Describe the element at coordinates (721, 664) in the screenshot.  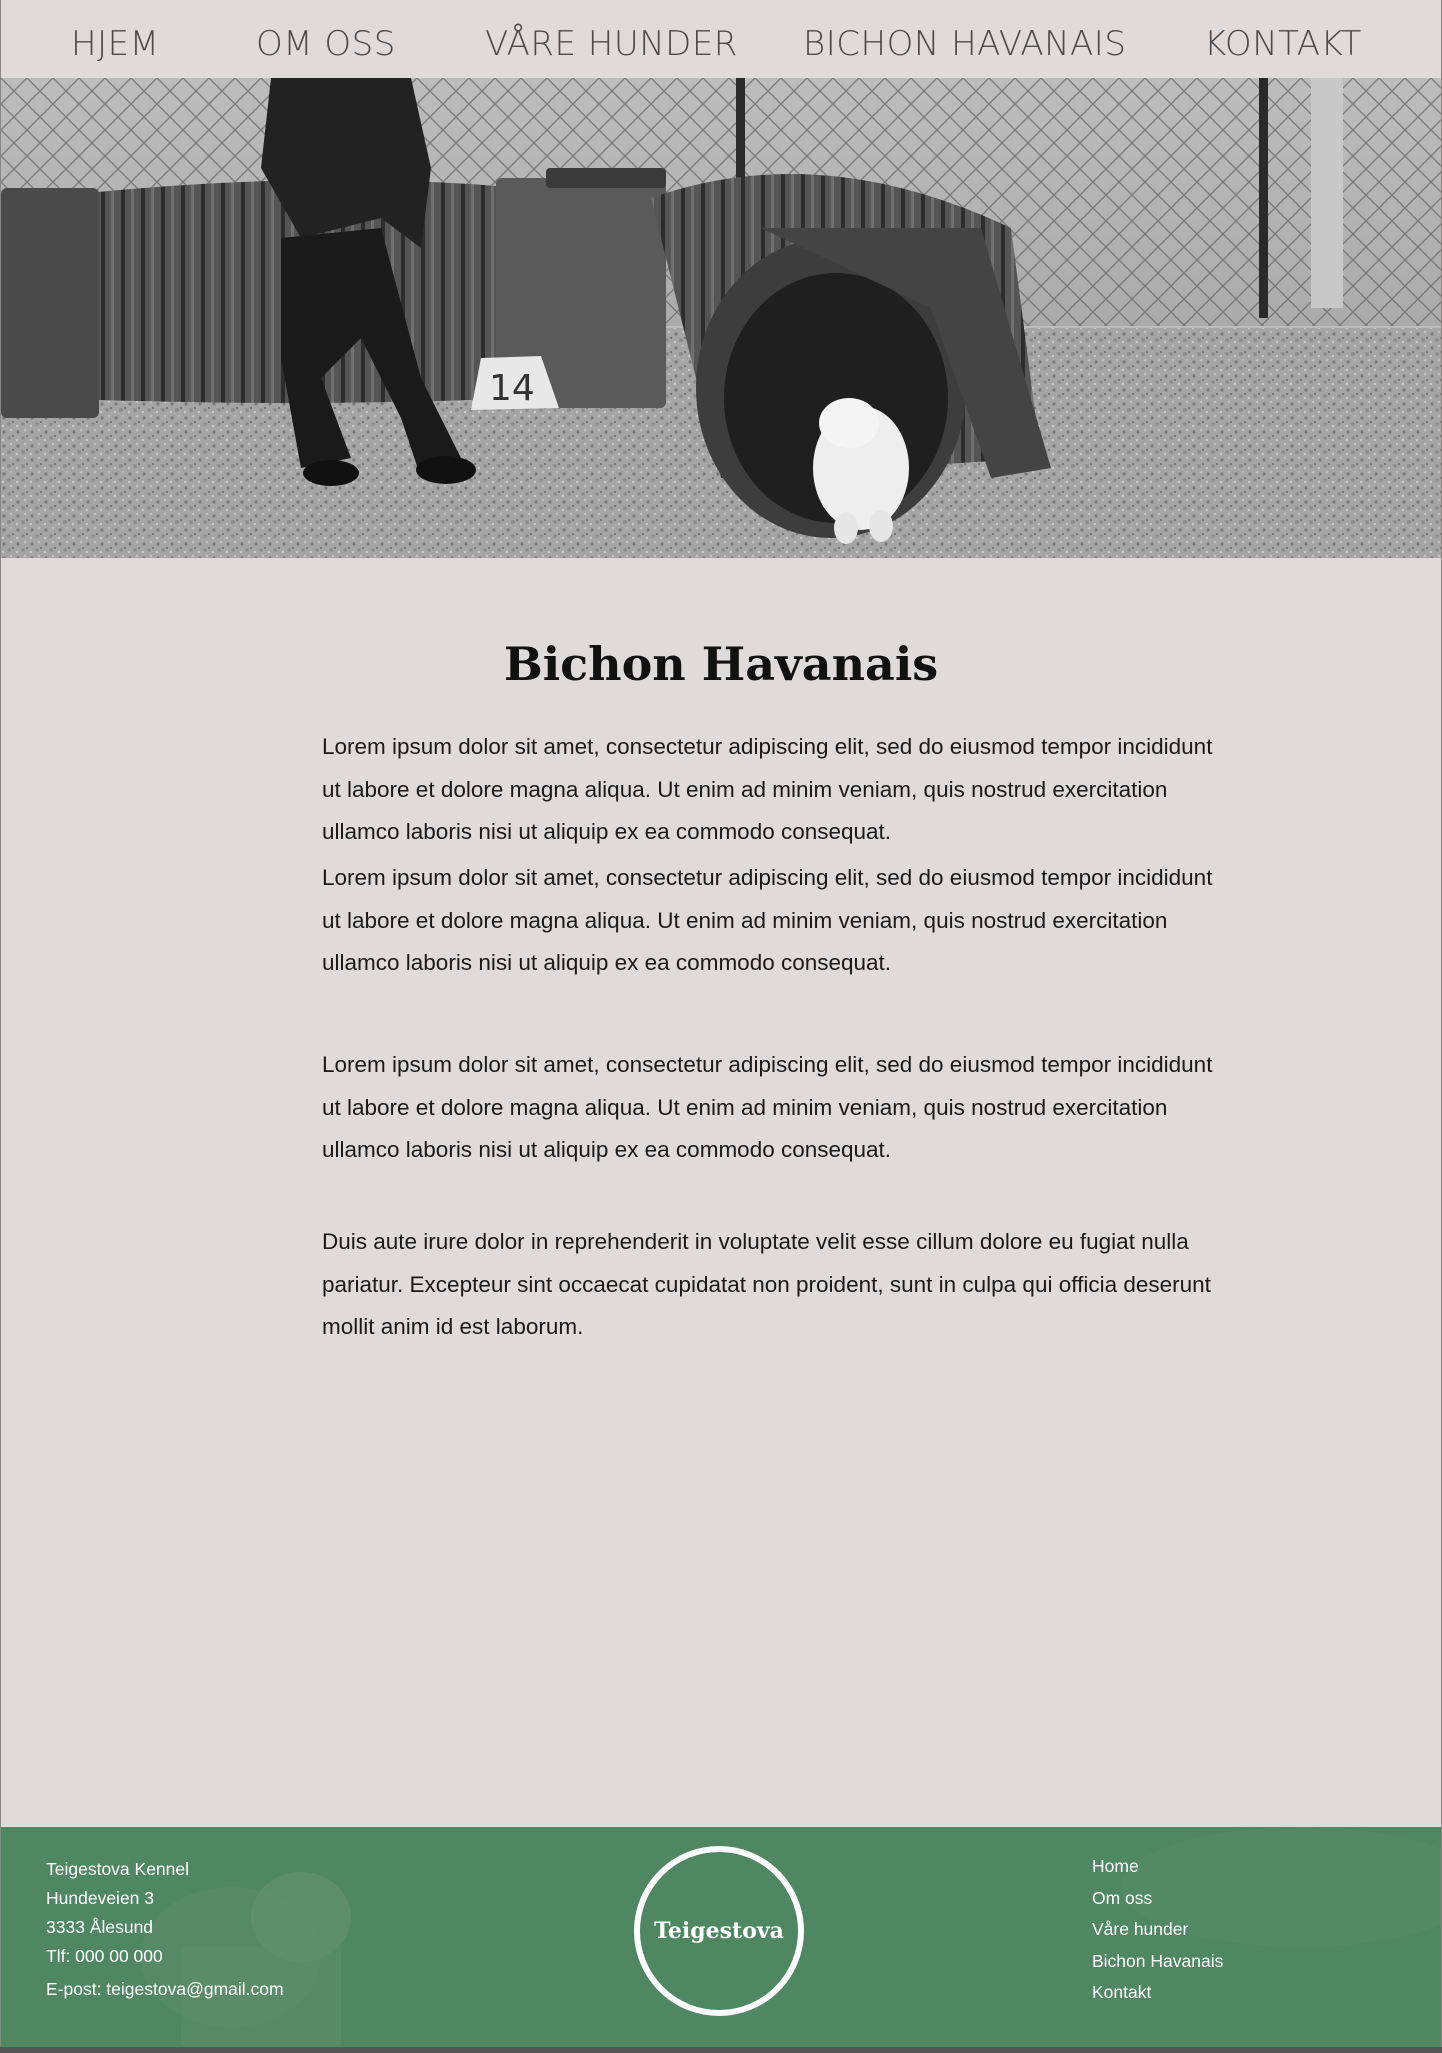
I see `page-title: Bichon Havanais` at that location.